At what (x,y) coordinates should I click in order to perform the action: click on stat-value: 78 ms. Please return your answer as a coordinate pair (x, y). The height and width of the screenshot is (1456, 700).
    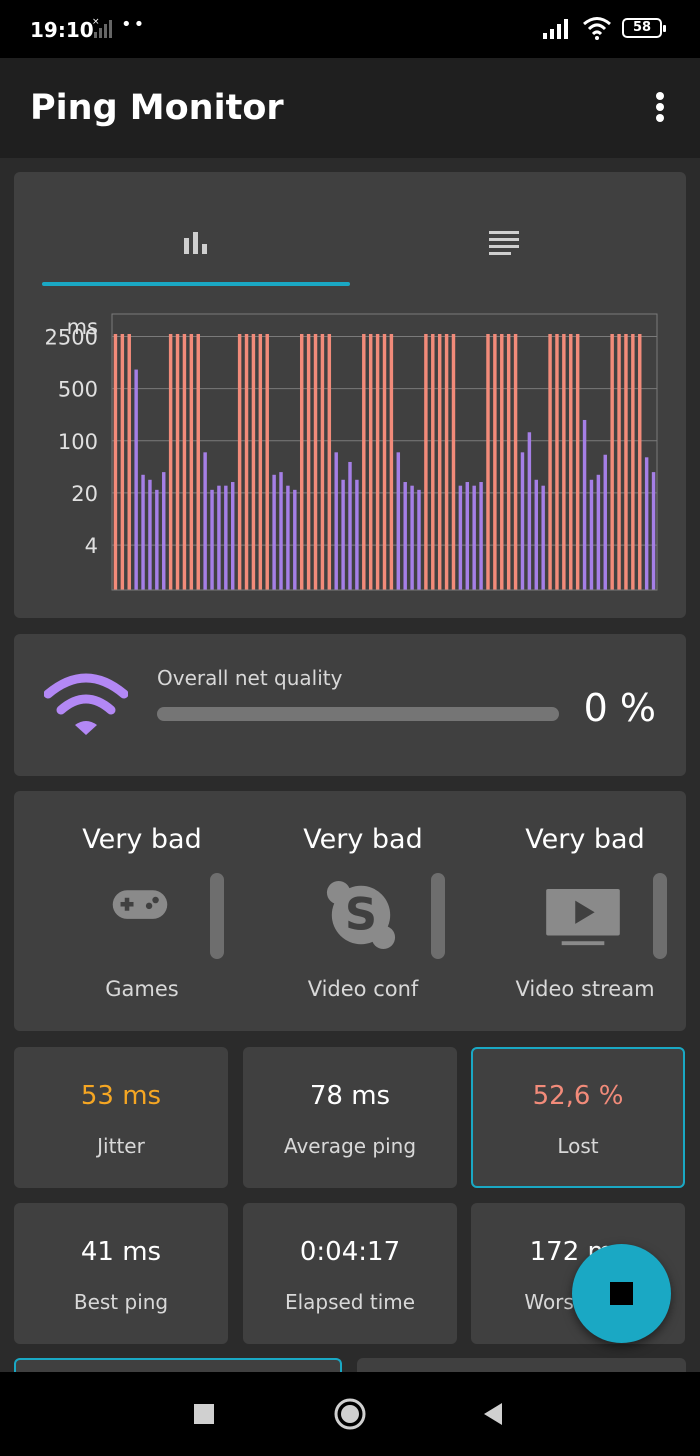
    Looking at the image, I should click on (350, 1096).